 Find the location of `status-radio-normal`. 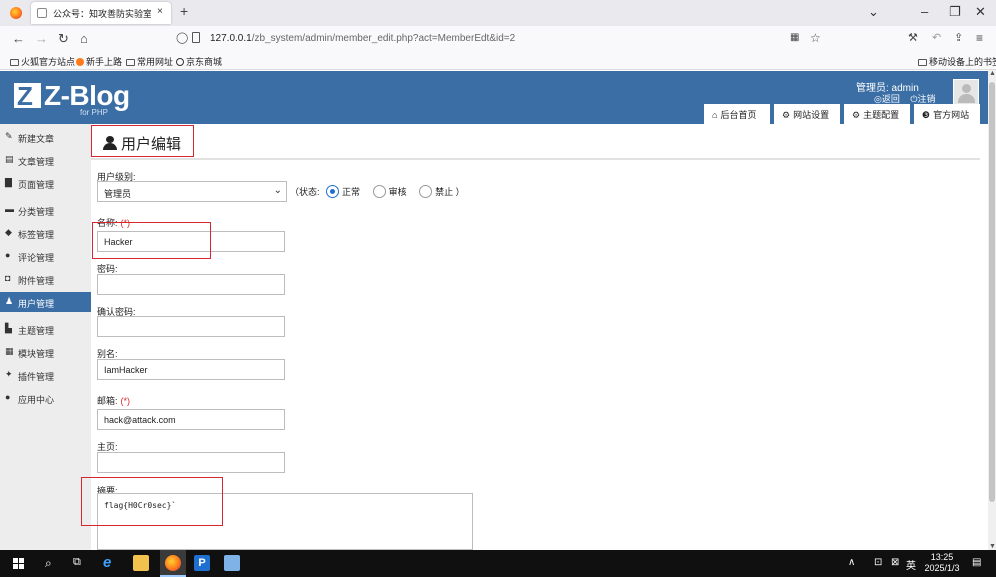

status-radio-normal is located at coordinates (333, 191).